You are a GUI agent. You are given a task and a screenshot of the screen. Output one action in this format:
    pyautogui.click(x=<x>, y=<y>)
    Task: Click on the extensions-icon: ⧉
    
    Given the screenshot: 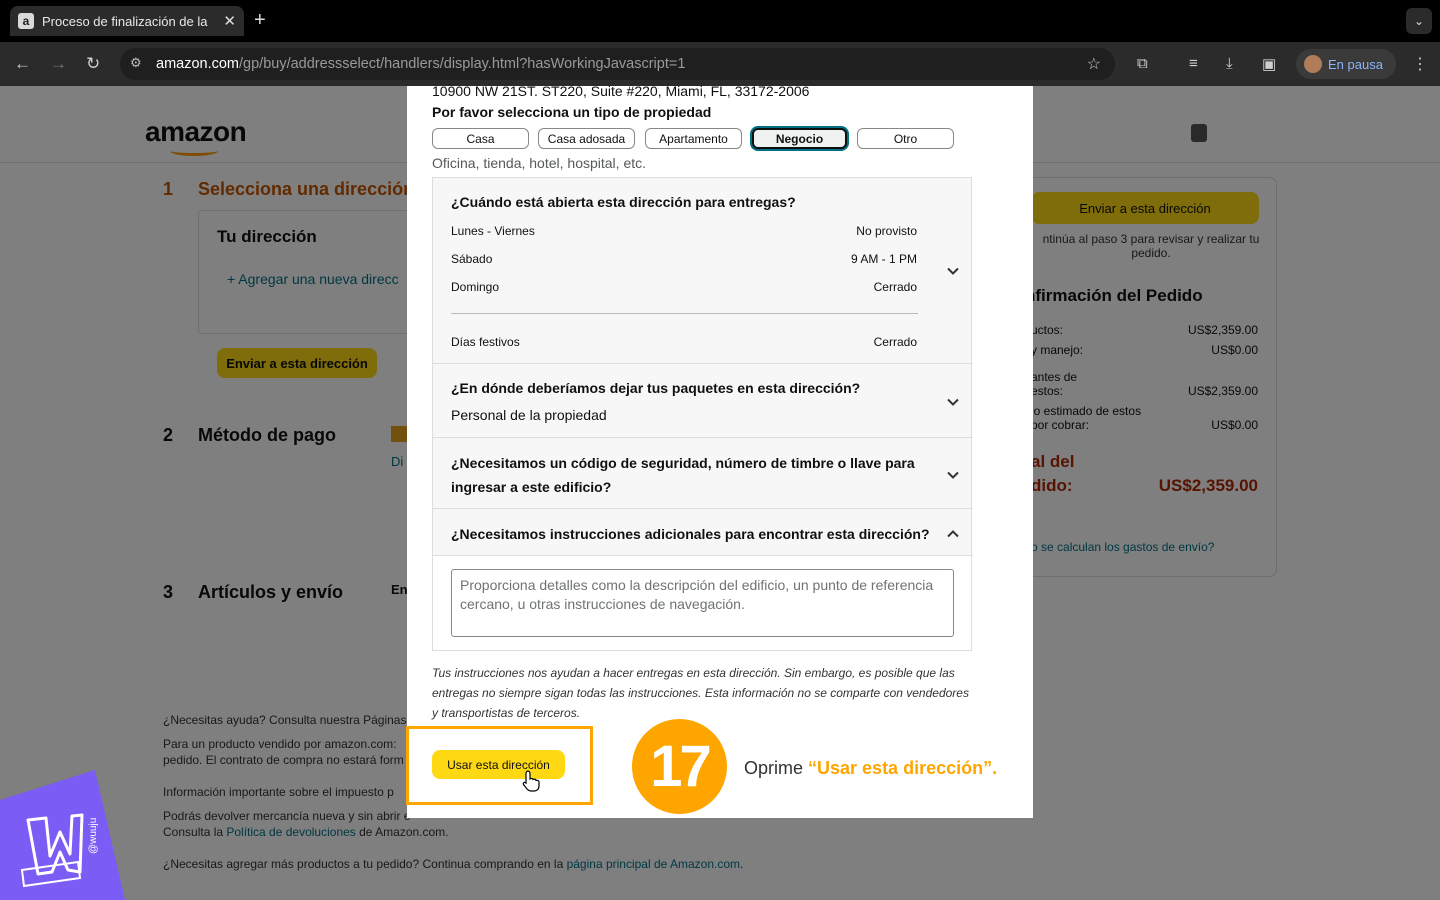 What is the action you would take?
    pyautogui.click(x=1142, y=63)
    